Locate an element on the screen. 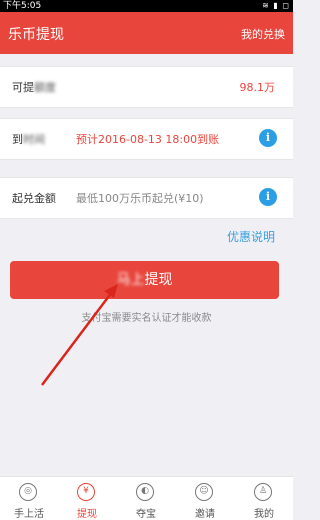 Image resolution: width=320 pixels, height=520 pixels. tab-profile-label: 我的 is located at coordinates (264, 514).